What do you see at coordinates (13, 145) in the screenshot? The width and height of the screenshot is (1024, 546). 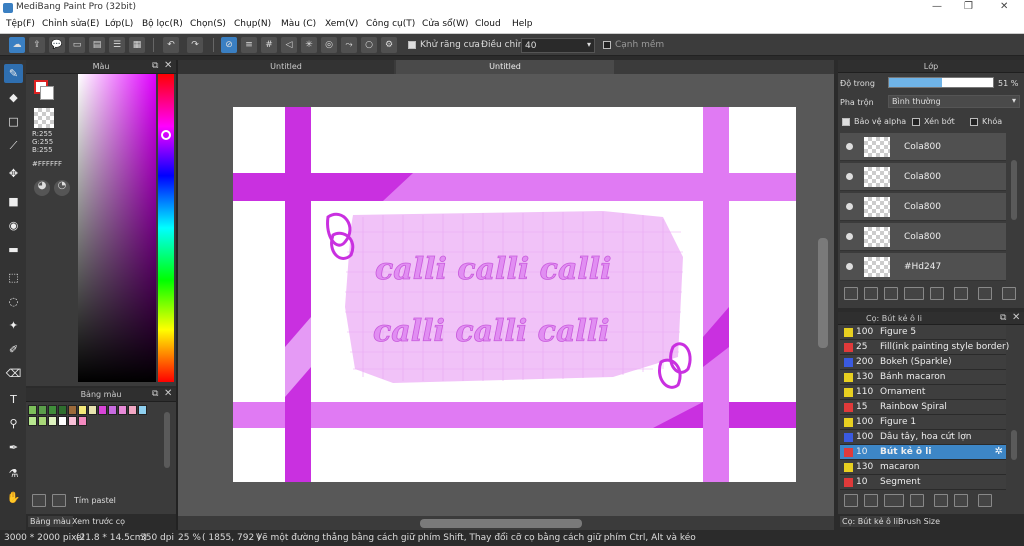 I see `line-tool-icon: ⟋` at bounding box center [13, 145].